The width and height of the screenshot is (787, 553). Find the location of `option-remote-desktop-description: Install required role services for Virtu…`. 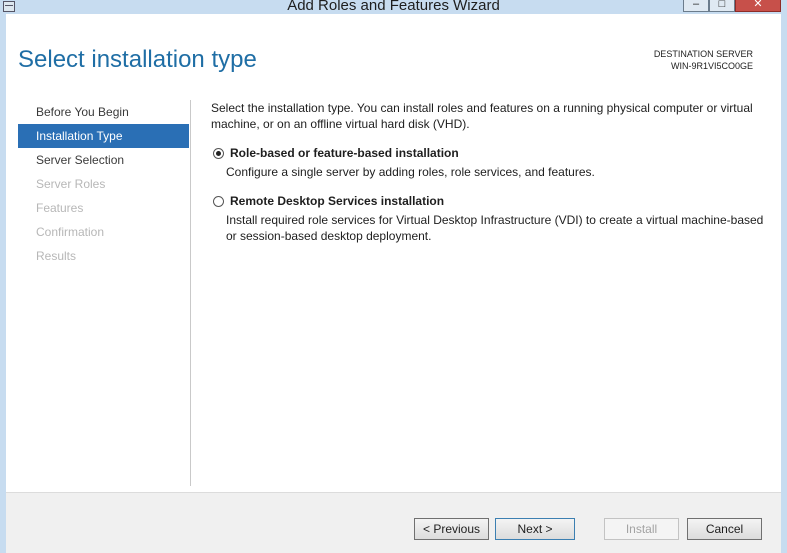

option-remote-desktop-description: Install required role services for Virtu… is located at coordinates (495, 228).